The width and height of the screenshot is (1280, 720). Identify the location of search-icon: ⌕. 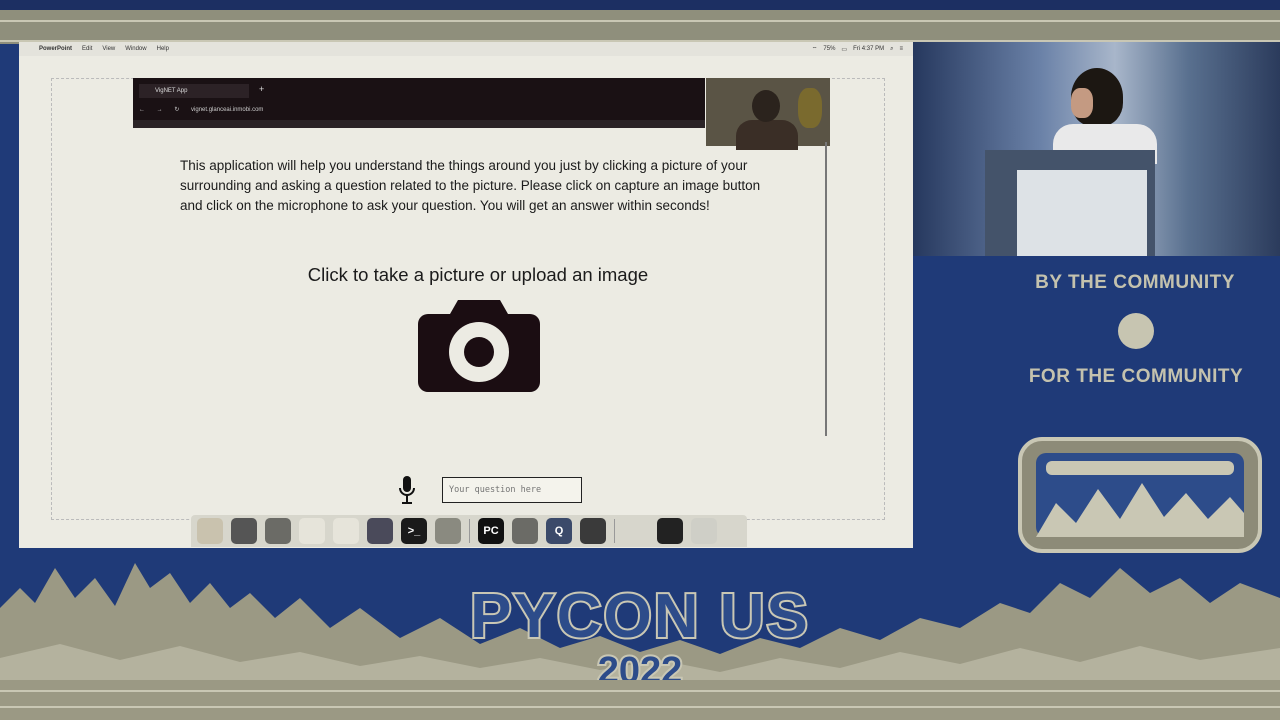
(891, 49).